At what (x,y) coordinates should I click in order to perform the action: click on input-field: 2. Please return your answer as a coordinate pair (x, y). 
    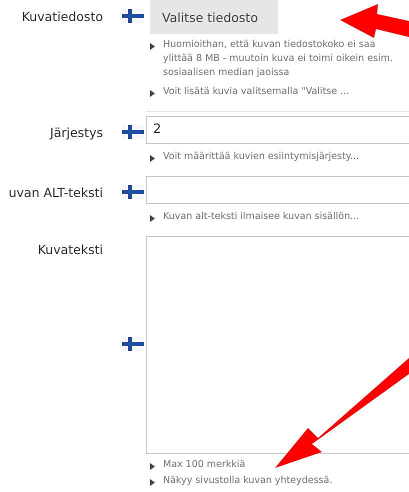
    Looking at the image, I should click on (277, 130).